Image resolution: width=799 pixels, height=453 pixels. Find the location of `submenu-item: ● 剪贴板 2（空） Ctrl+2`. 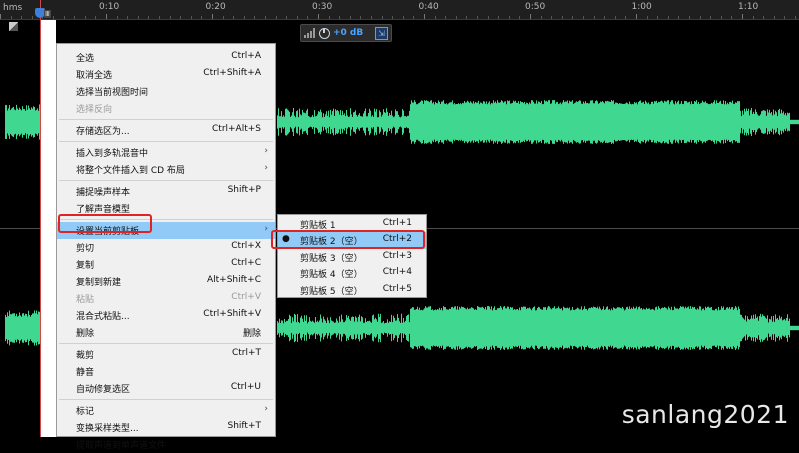

submenu-item: ● 剪贴板 2（空） Ctrl+2 is located at coordinates (352, 241).